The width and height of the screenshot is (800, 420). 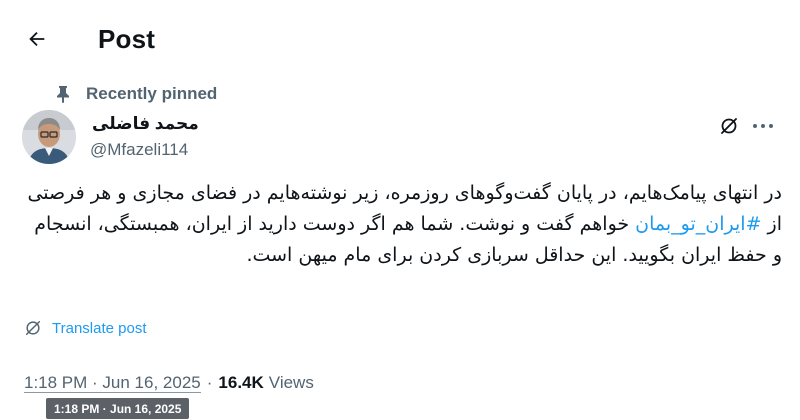 I want to click on more-options-button, so click(x=763, y=126).